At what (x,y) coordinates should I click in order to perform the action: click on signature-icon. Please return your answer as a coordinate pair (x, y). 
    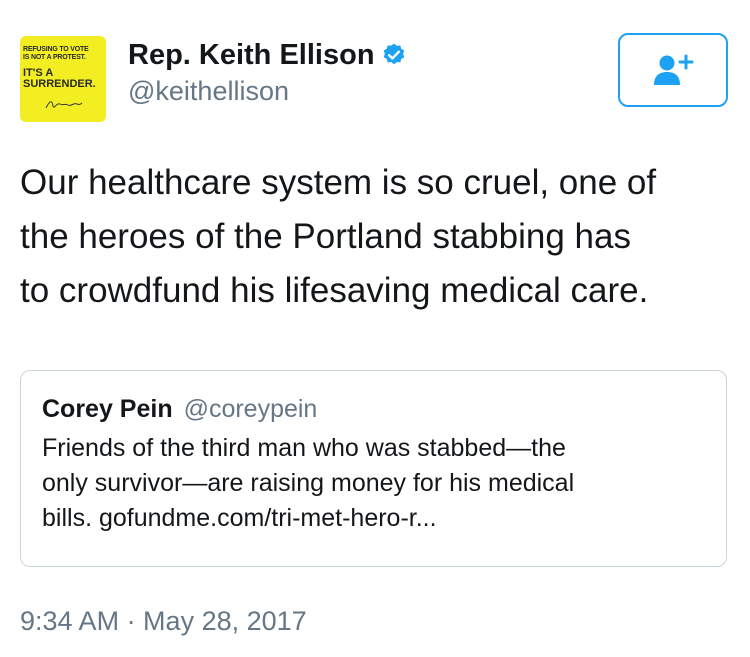
    Looking at the image, I should click on (64, 105).